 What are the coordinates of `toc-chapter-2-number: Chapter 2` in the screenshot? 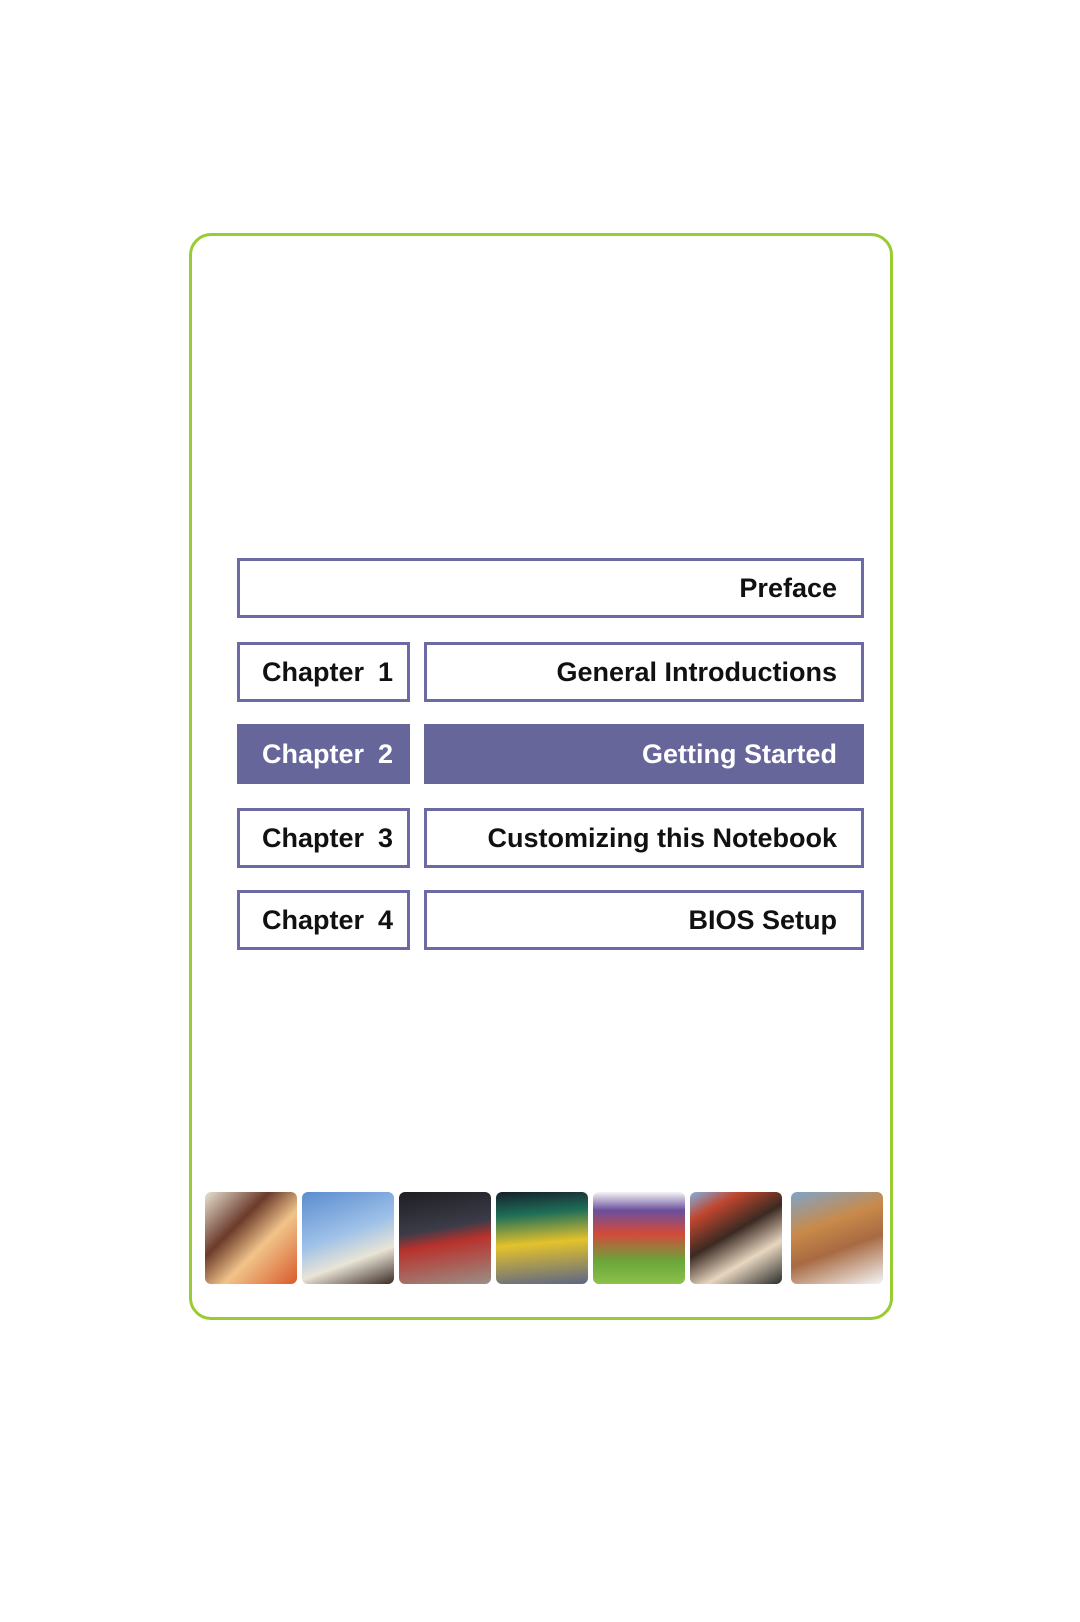 It's located at (323, 754).